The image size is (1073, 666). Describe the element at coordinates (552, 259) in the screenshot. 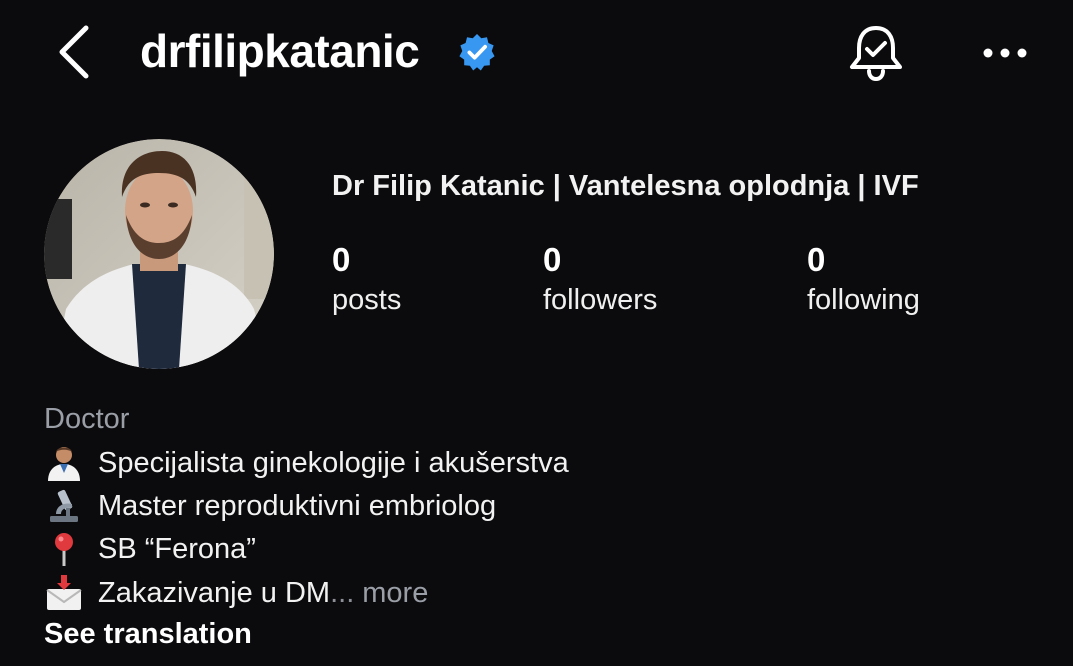

I see `stat-followers-count: 0` at that location.